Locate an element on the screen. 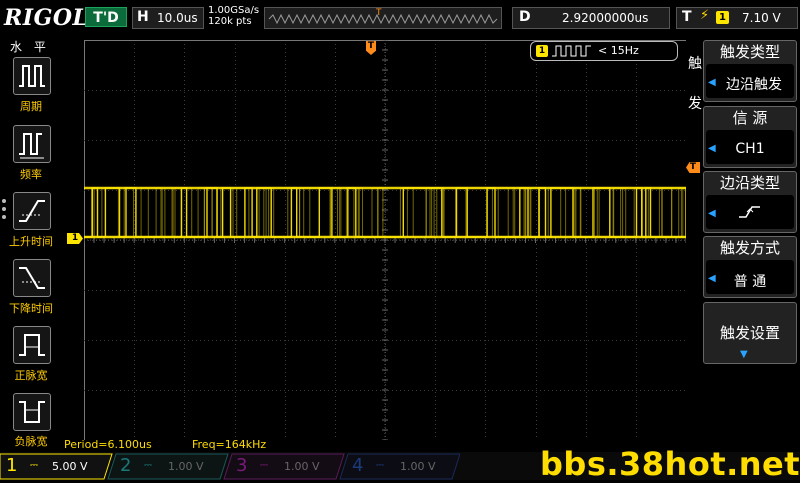  down-arrow-icon: ▼ is located at coordinates (744, 354).